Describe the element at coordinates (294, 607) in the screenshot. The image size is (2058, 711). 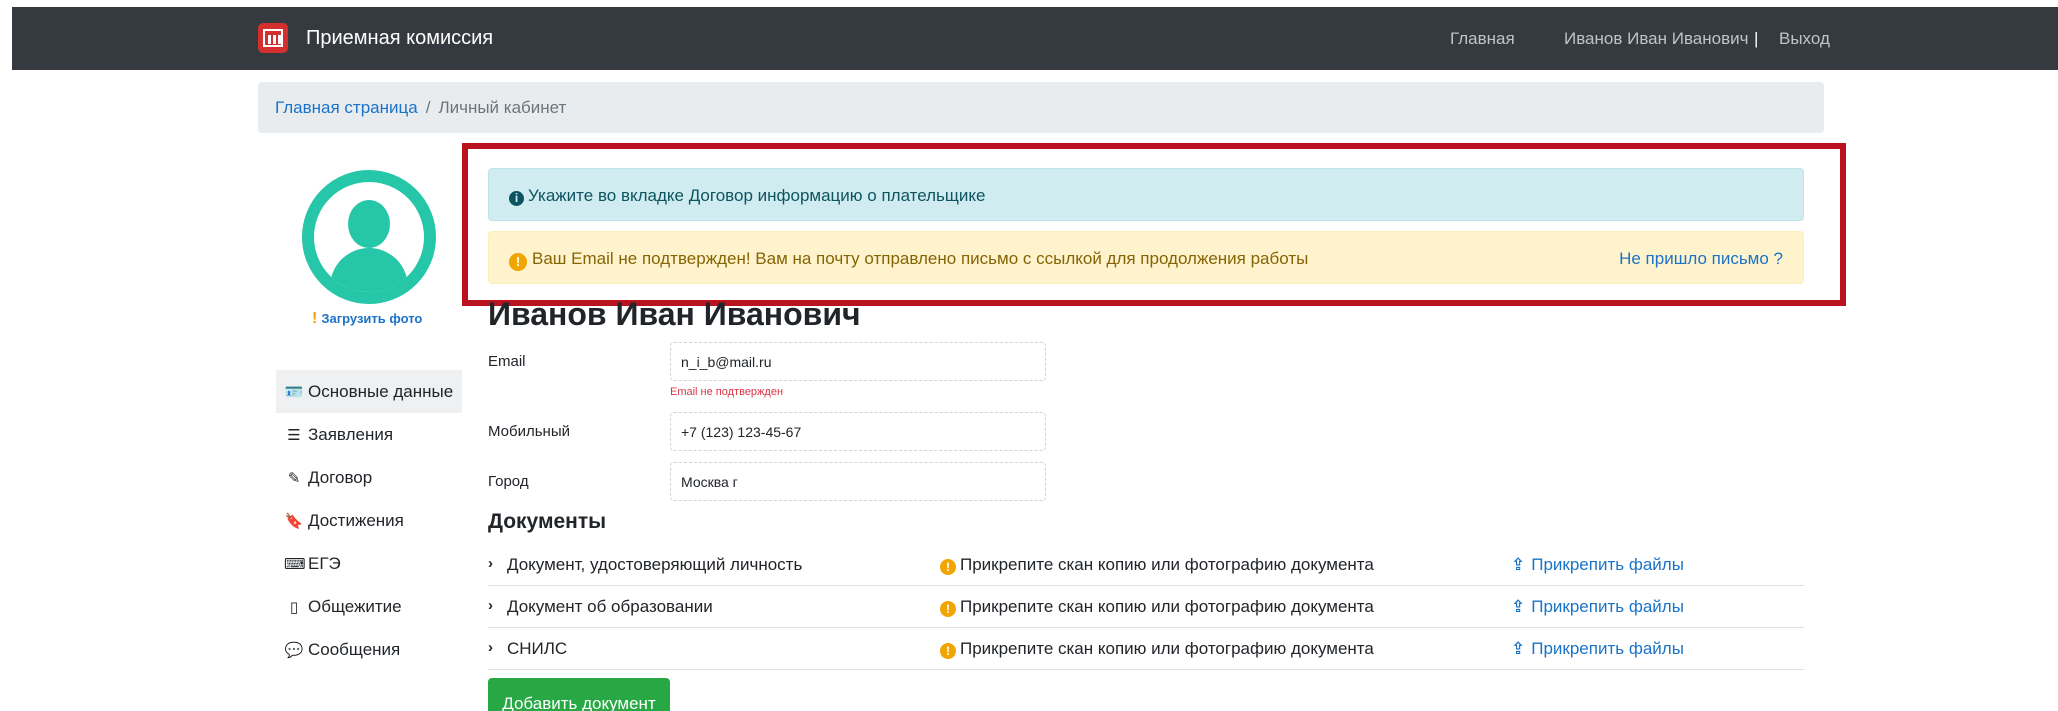
I see `mobile-icon: ▯` at that location.